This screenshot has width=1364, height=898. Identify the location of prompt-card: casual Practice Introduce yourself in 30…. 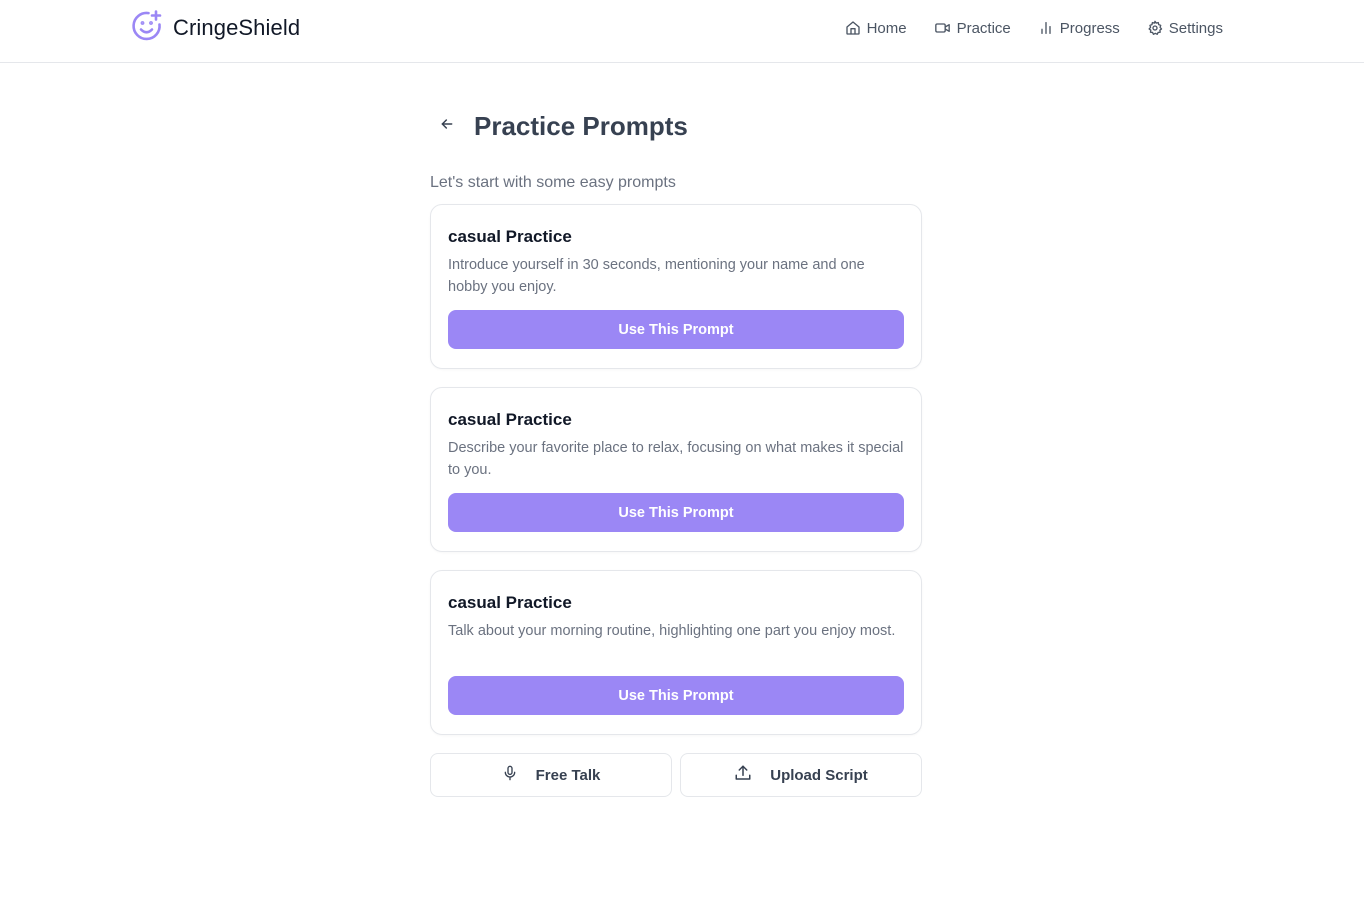
(676, 286).